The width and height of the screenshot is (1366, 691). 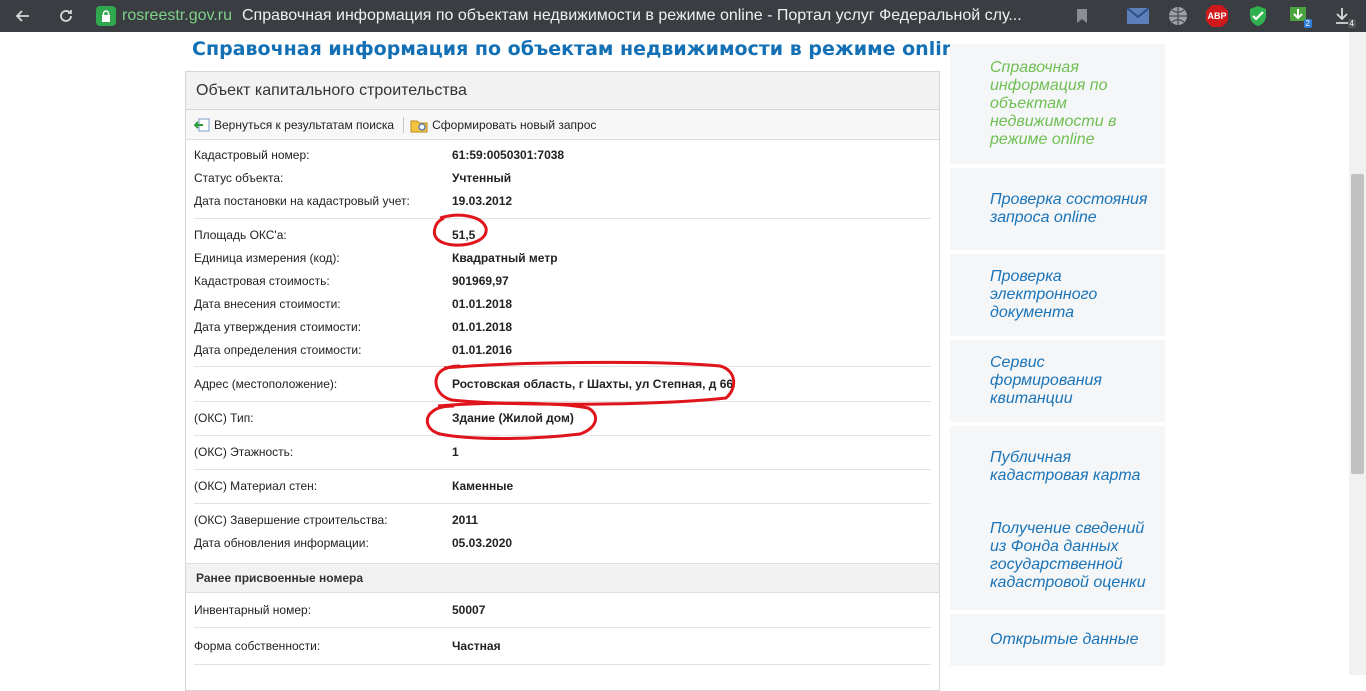 I want to click on row-value: 50007, so click(x=469, y=610).